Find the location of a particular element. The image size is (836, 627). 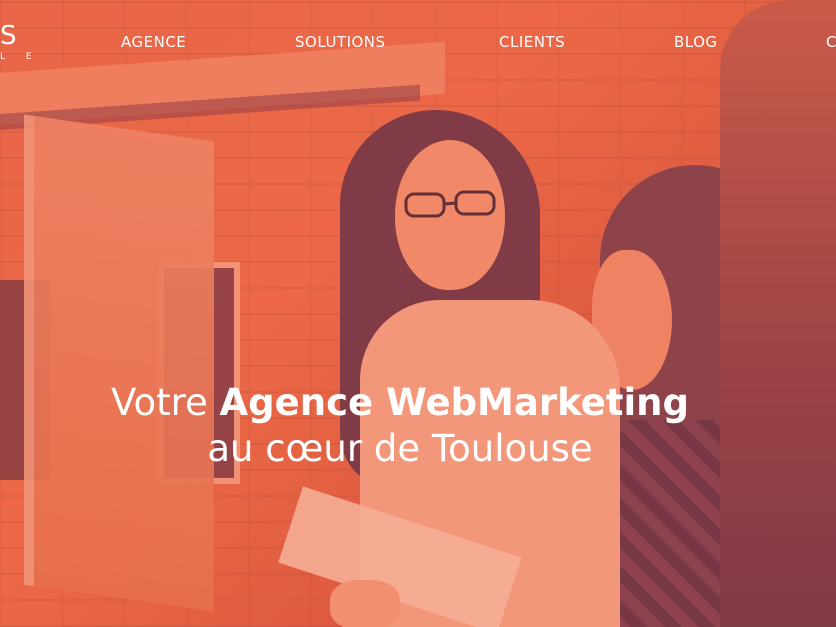

headline-line-two: au cœur de Toulouse is located at coordinates (400, 448).